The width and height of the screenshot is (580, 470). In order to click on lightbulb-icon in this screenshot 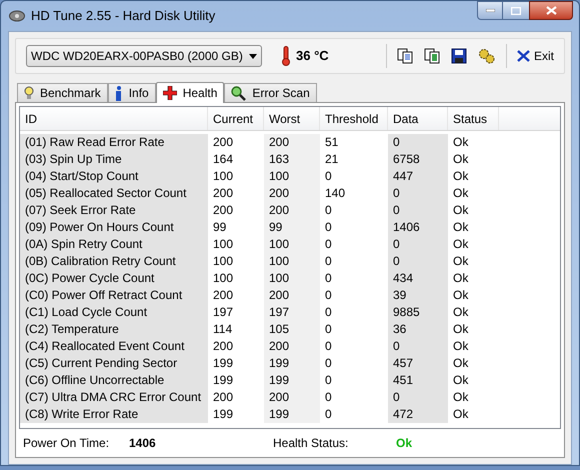, I will do `click(29, 93)`.